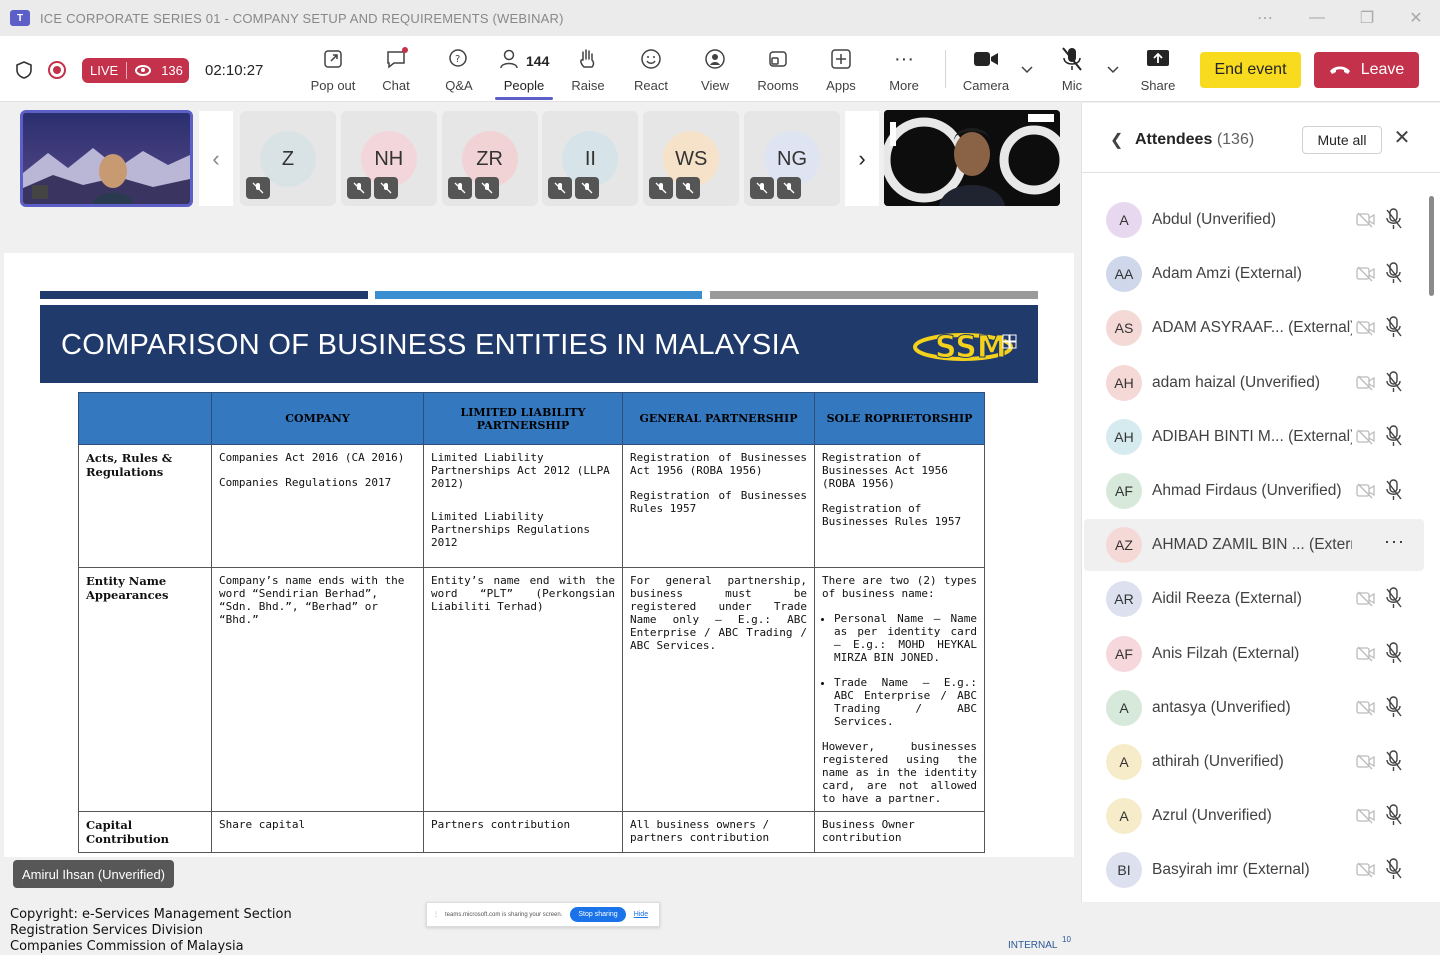 The image size is (1440, 955). What do you see at coordinates (792, 158) in the screenshot?
I see `participant-tile: NG` at bounding box center [792, 158].